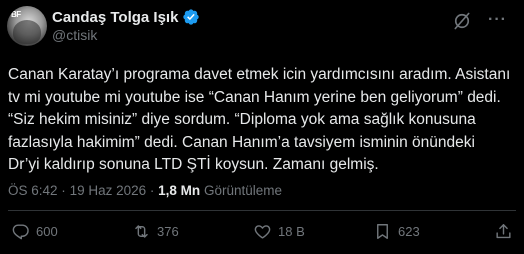 The width and height of the screenshot is (524, 254). I want to click on reply-icon, so click(20, 232).